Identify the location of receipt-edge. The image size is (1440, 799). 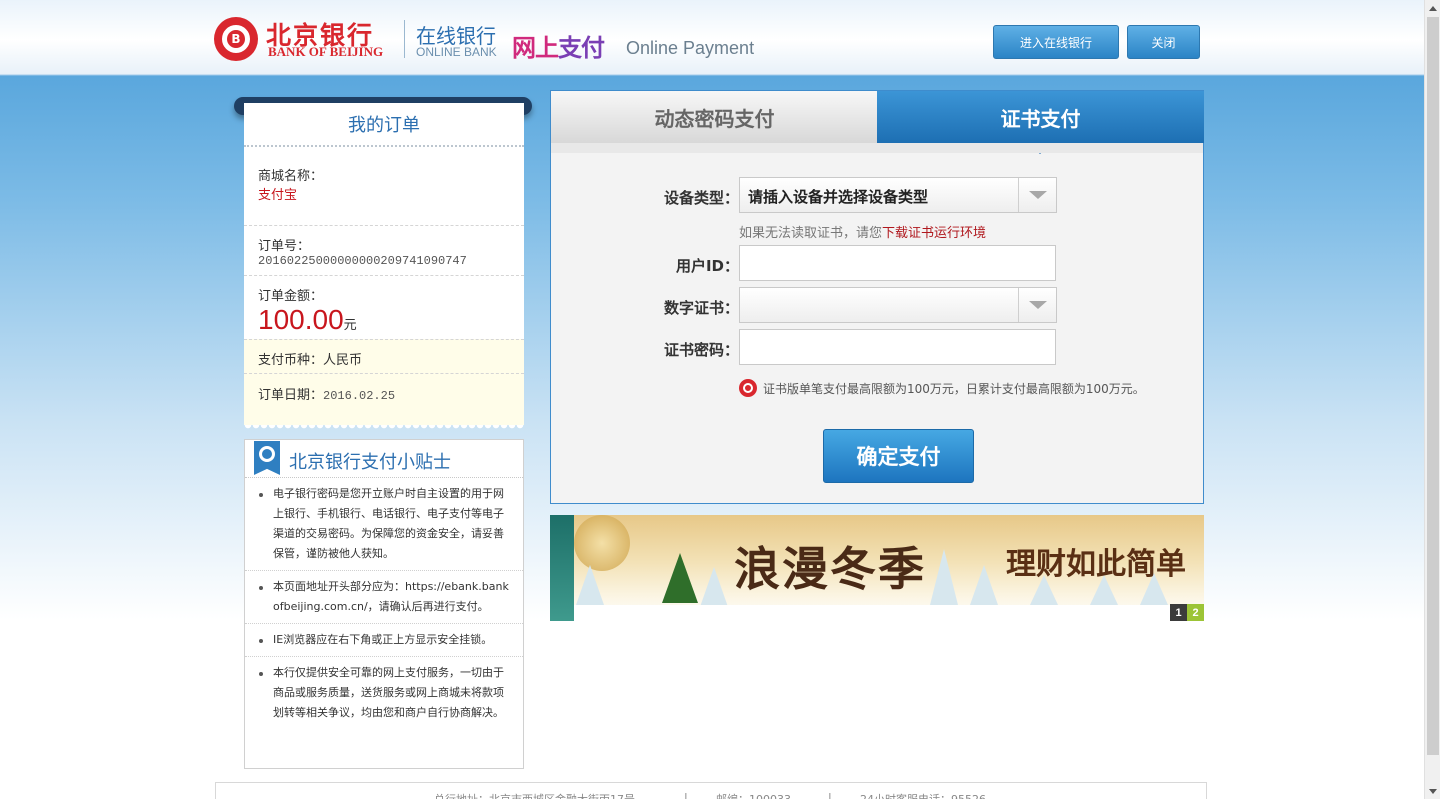
(384, 428).